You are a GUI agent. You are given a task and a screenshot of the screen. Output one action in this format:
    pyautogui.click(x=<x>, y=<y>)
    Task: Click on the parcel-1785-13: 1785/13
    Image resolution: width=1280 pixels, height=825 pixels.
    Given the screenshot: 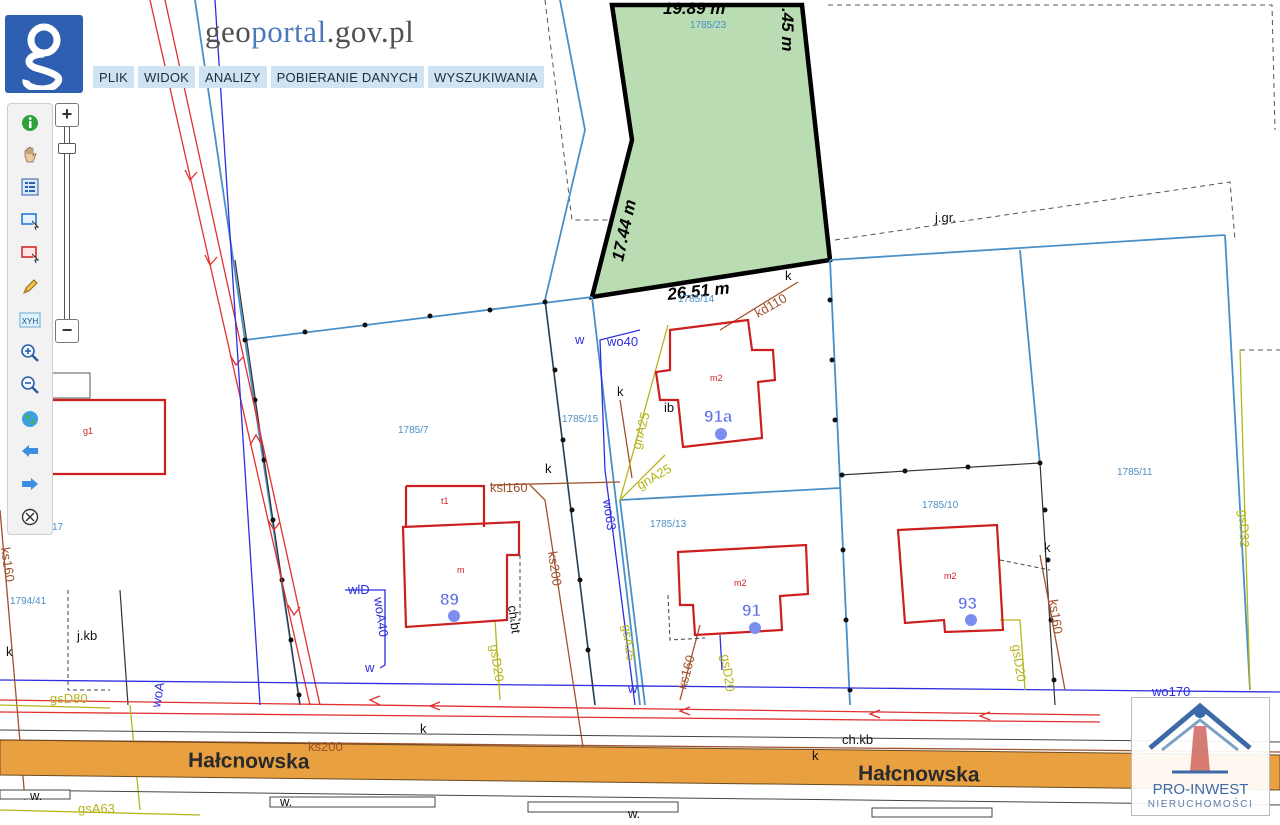 What is the action you would take?
    pyautogui.click(x=668, y=524)
    